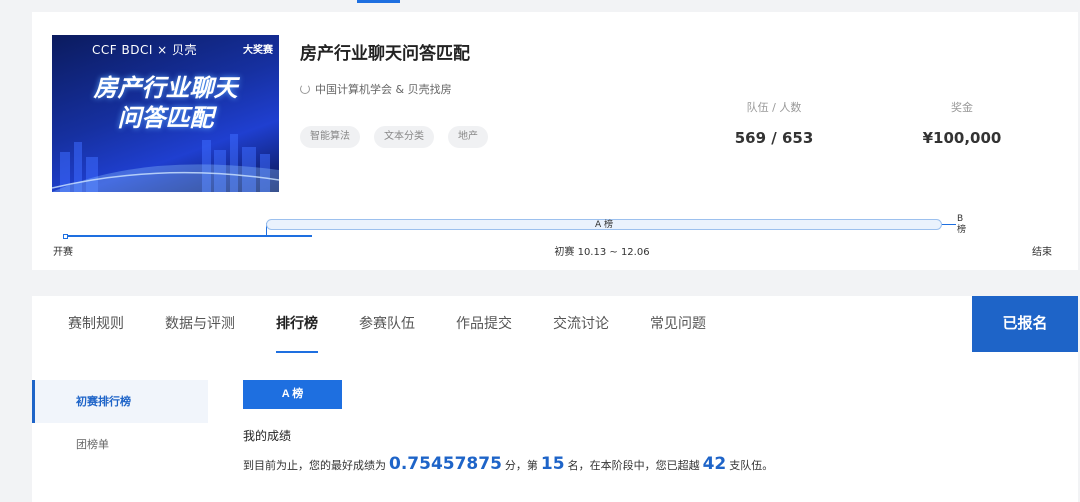  I want to click on teams-stat: 队伍 / 人数 569 / 653, so click(774, 124).